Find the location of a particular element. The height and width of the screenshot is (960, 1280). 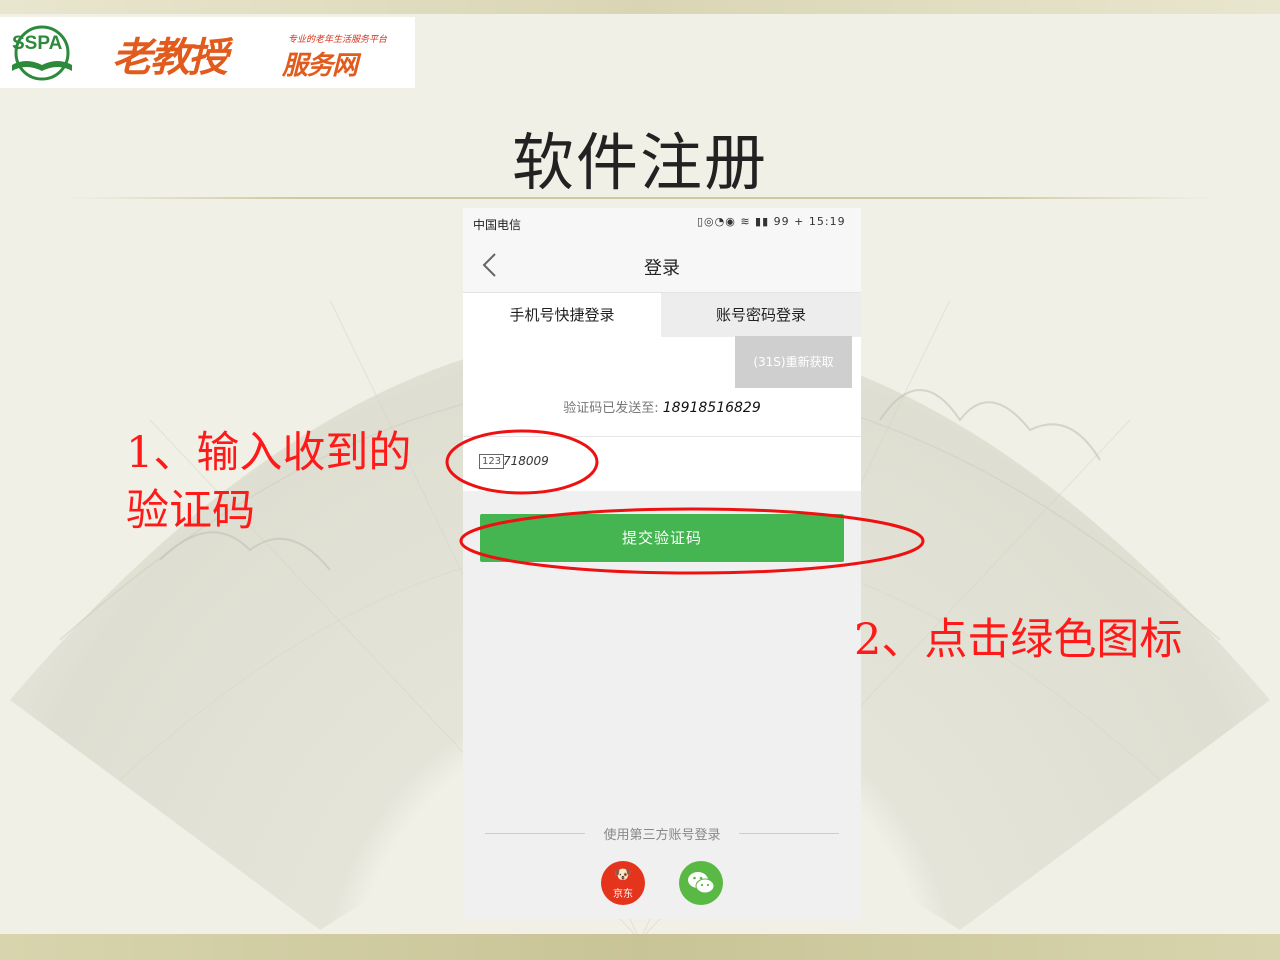

nav-bar: 登录 is located at coordinates (662, 266).